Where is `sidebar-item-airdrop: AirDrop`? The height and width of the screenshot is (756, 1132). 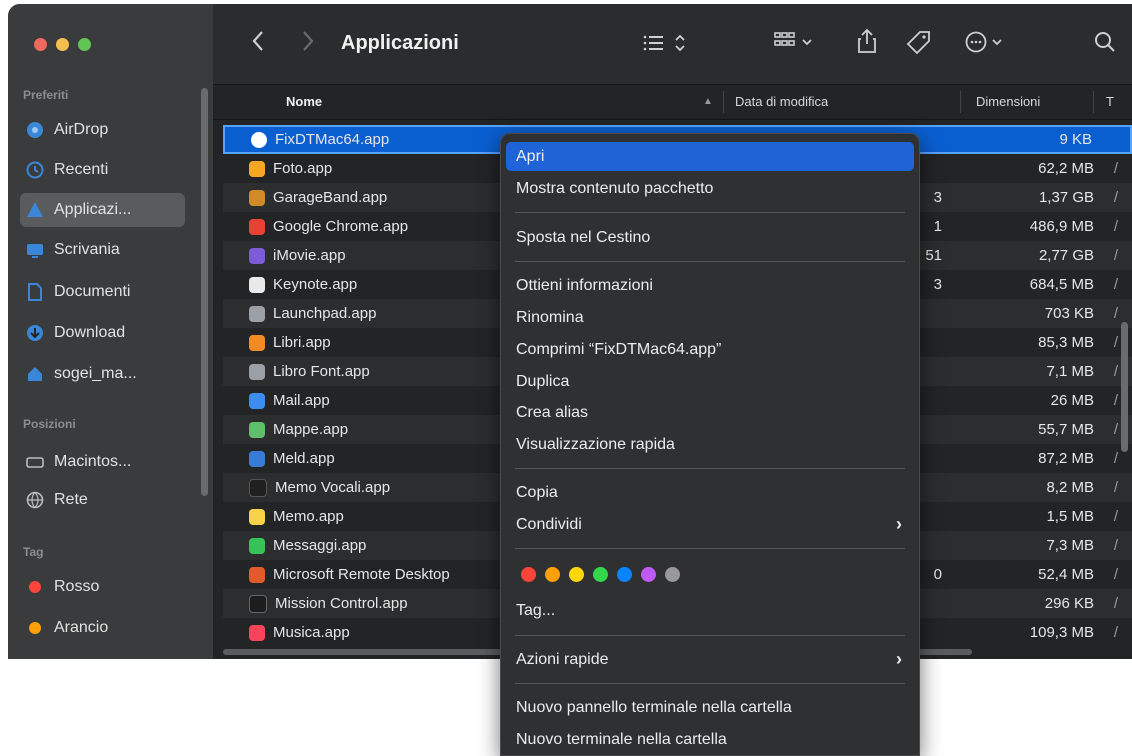
sidebar-item-airdrop: AirDrop is located at coordinates (102, 130).